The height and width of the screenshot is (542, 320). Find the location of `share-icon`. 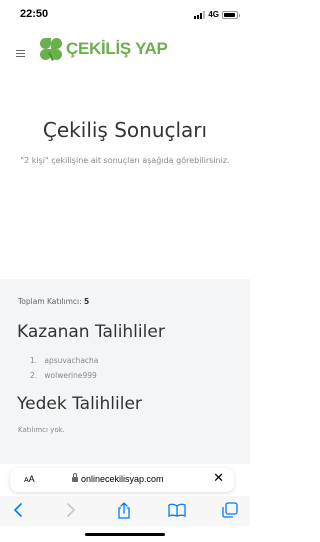

share-icon is located at coordinates (124, 510).